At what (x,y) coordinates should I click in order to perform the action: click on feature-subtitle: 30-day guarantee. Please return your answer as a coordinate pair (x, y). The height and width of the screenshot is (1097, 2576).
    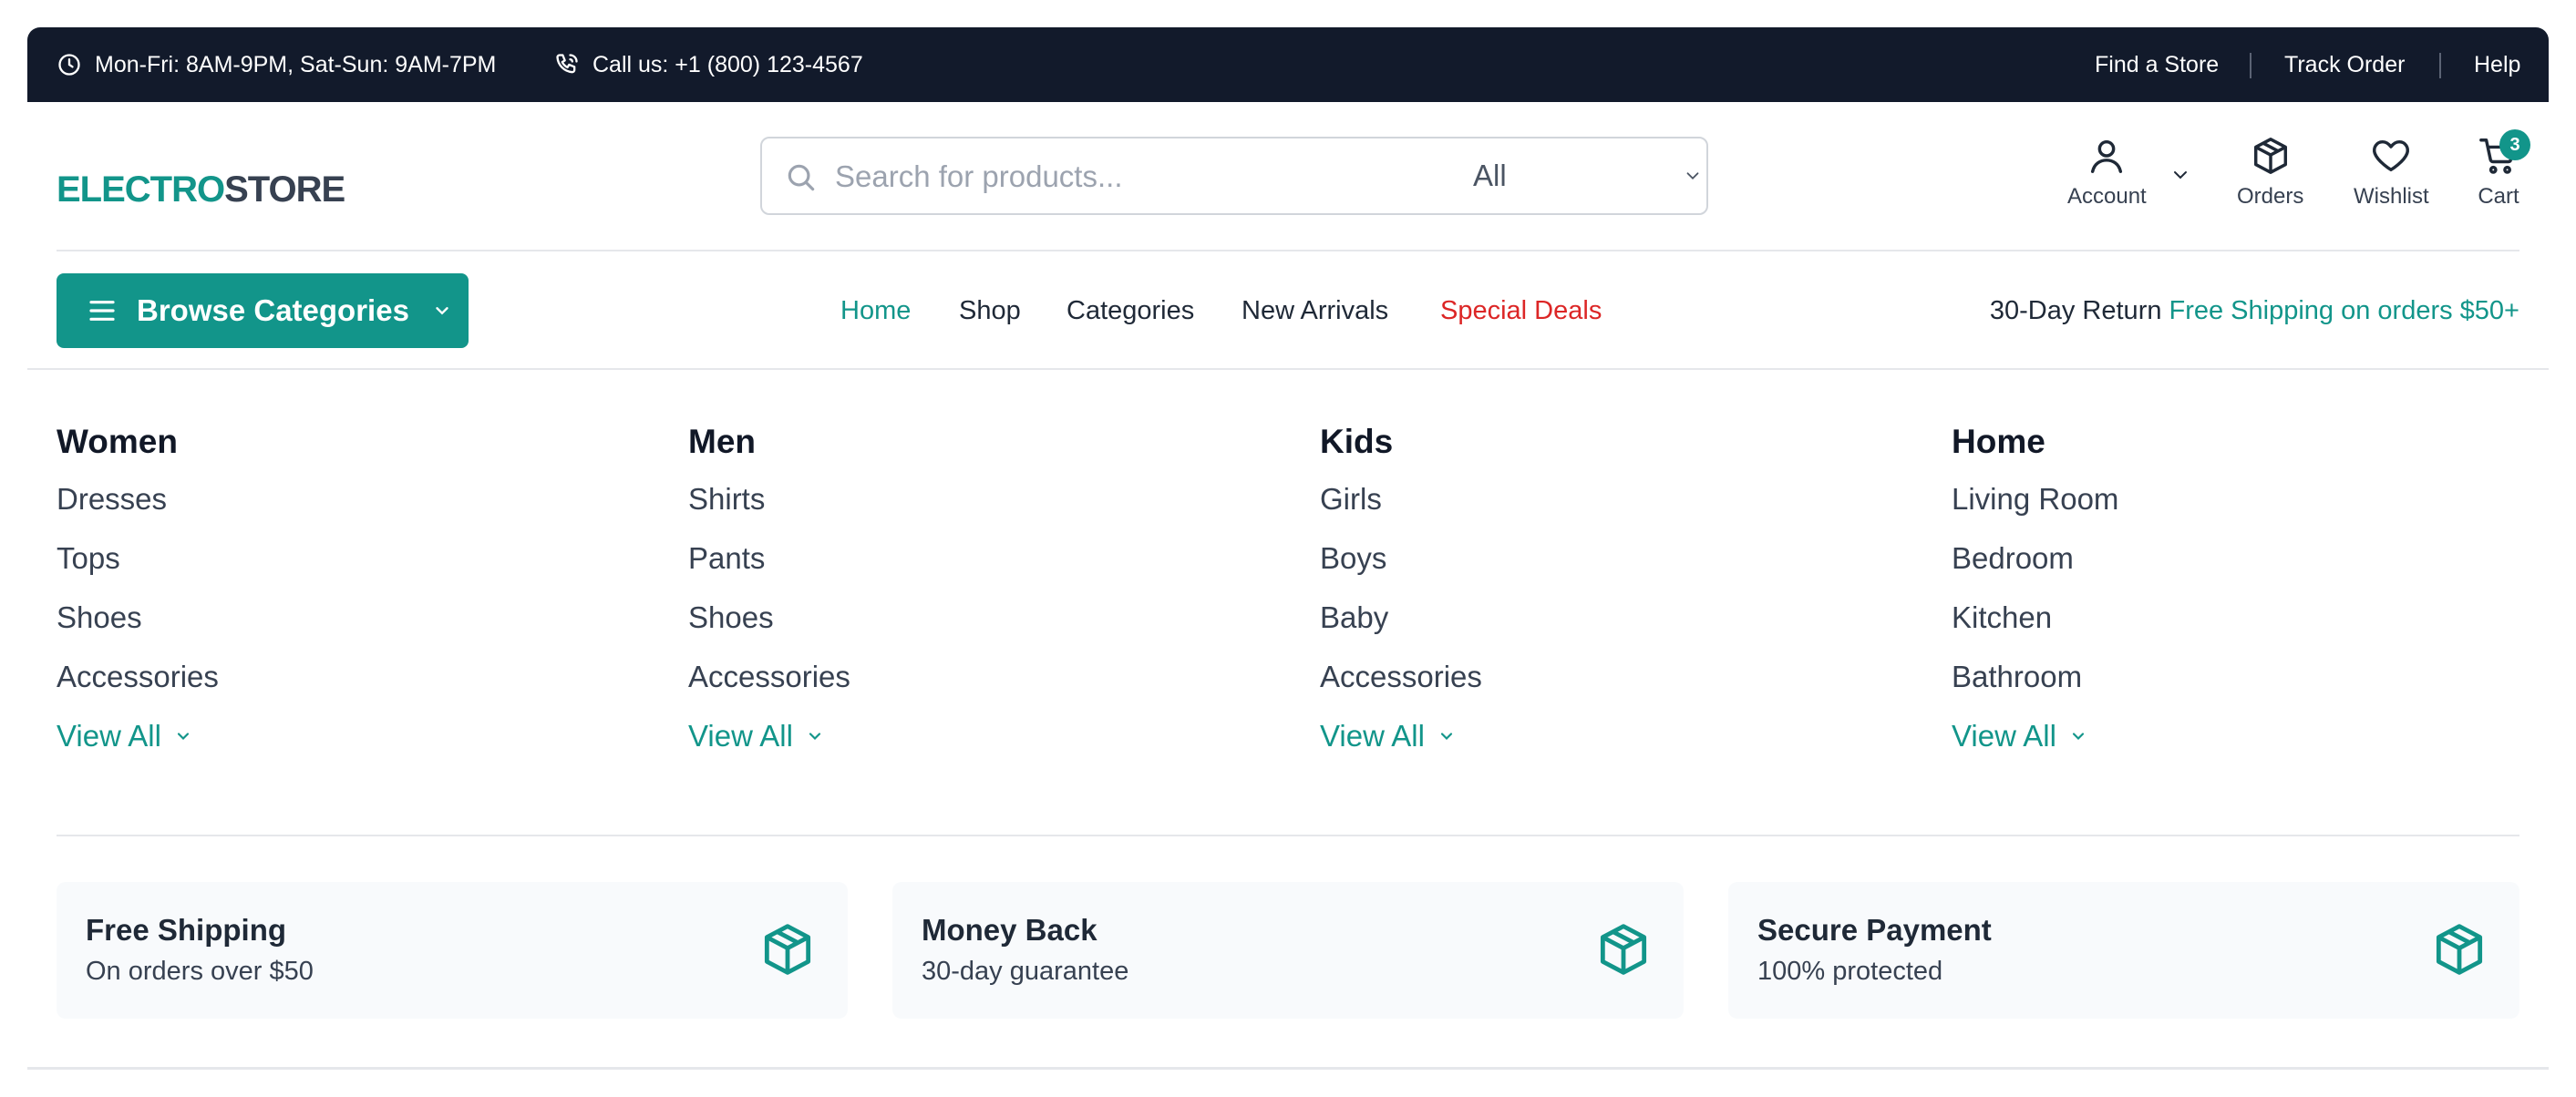
    Looking at the image, I should click on (1025, 971).